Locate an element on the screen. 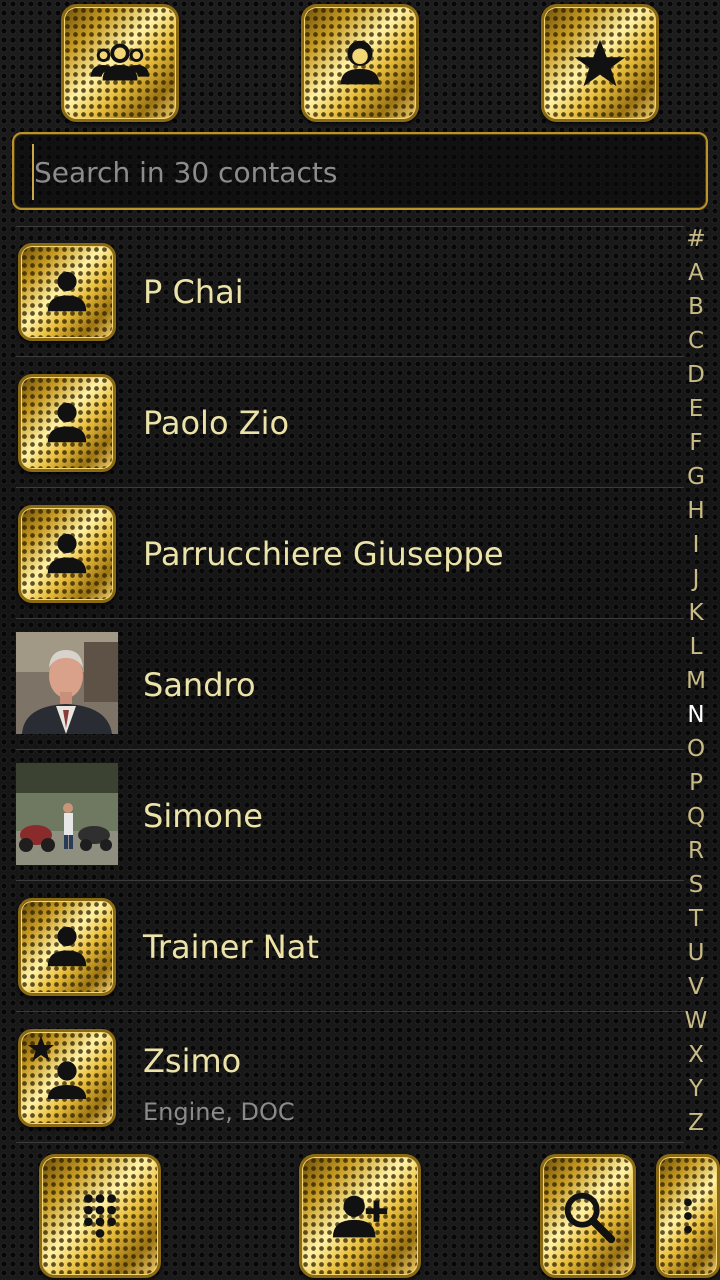 This screenshot has height=1280, width=720. alphabet-letter: M is located at coordinates (696, 681).